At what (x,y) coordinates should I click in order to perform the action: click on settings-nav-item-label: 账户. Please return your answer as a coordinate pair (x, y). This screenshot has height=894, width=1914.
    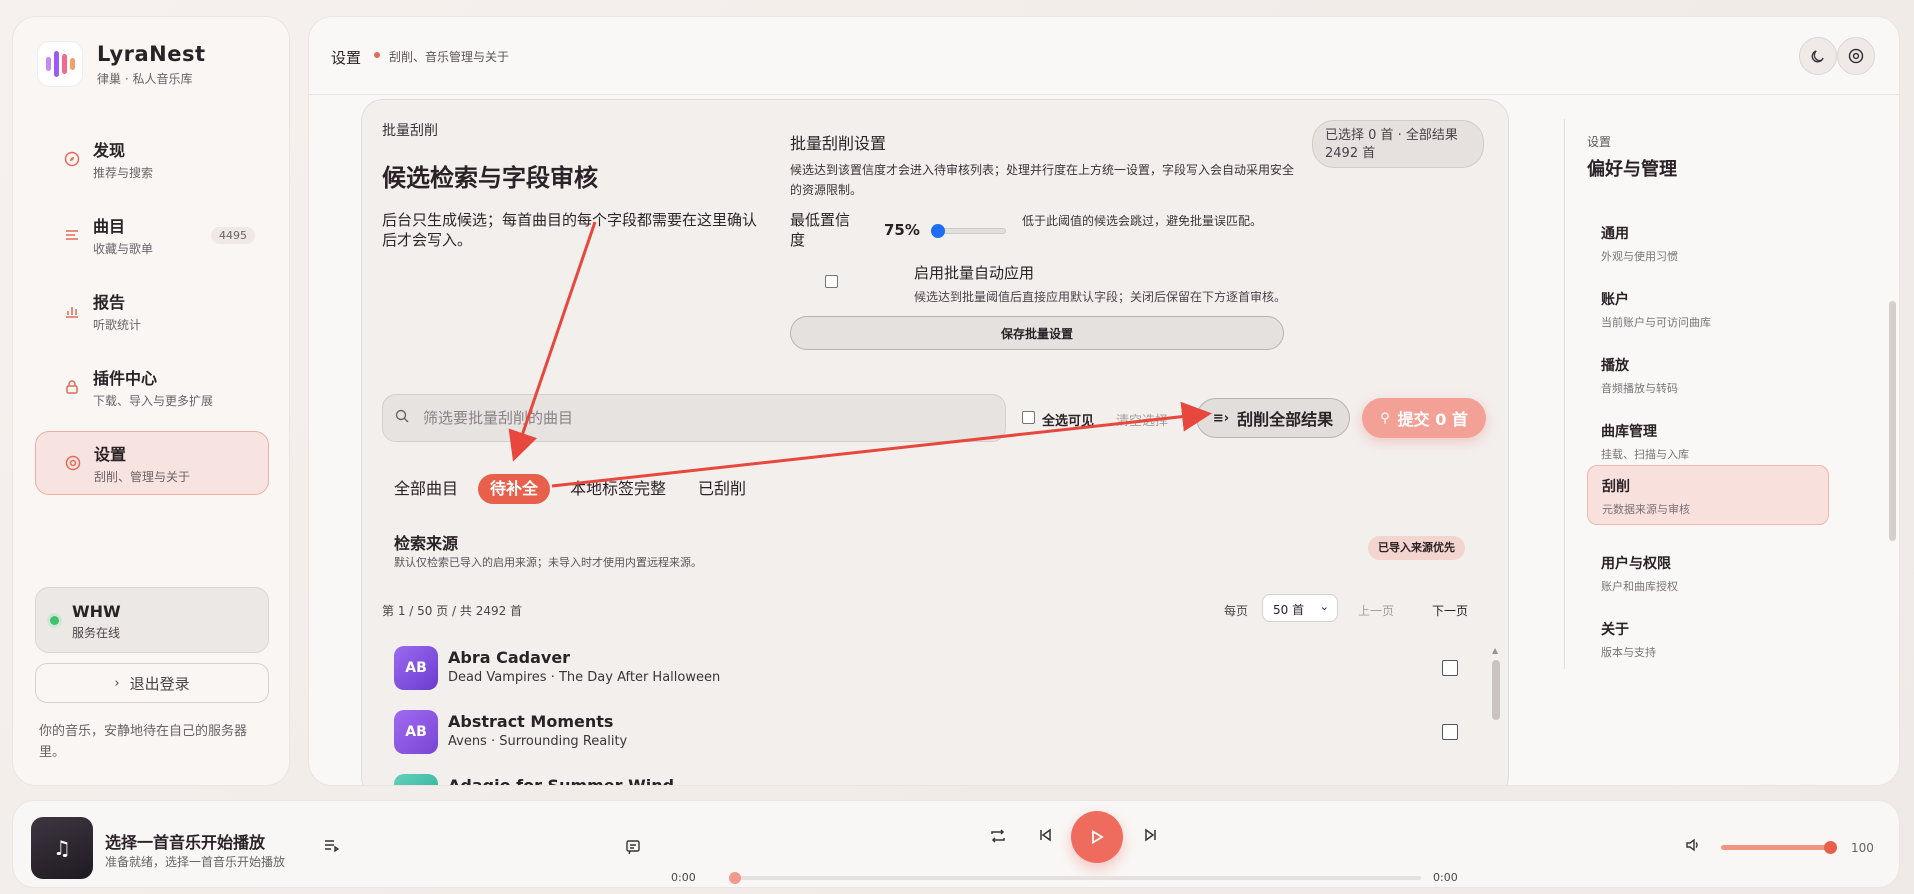
    Looking at the image, I should click on (1615, 300).